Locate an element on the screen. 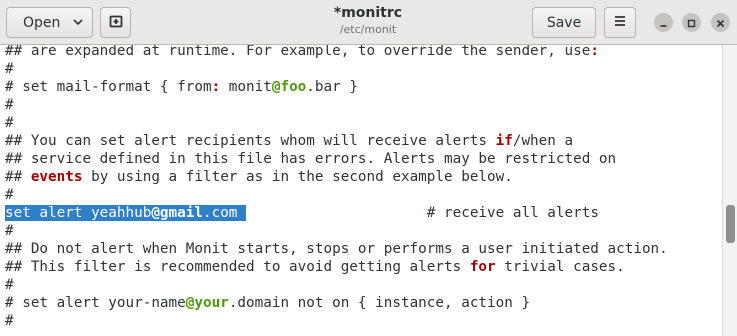 This screenshot has width=737, height=336. save-button: Save is located at coordinates (564, 22).